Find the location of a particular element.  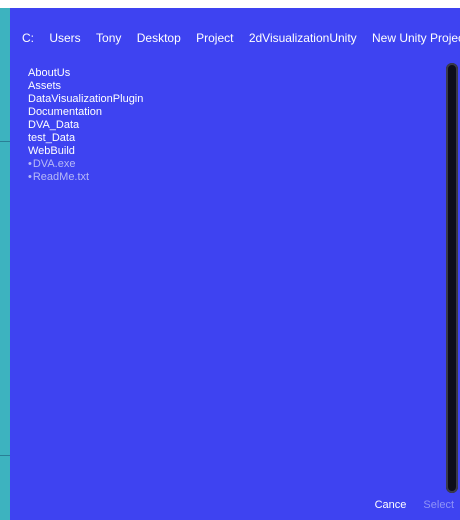

window-left-edge is located at coordinates (5, 264).